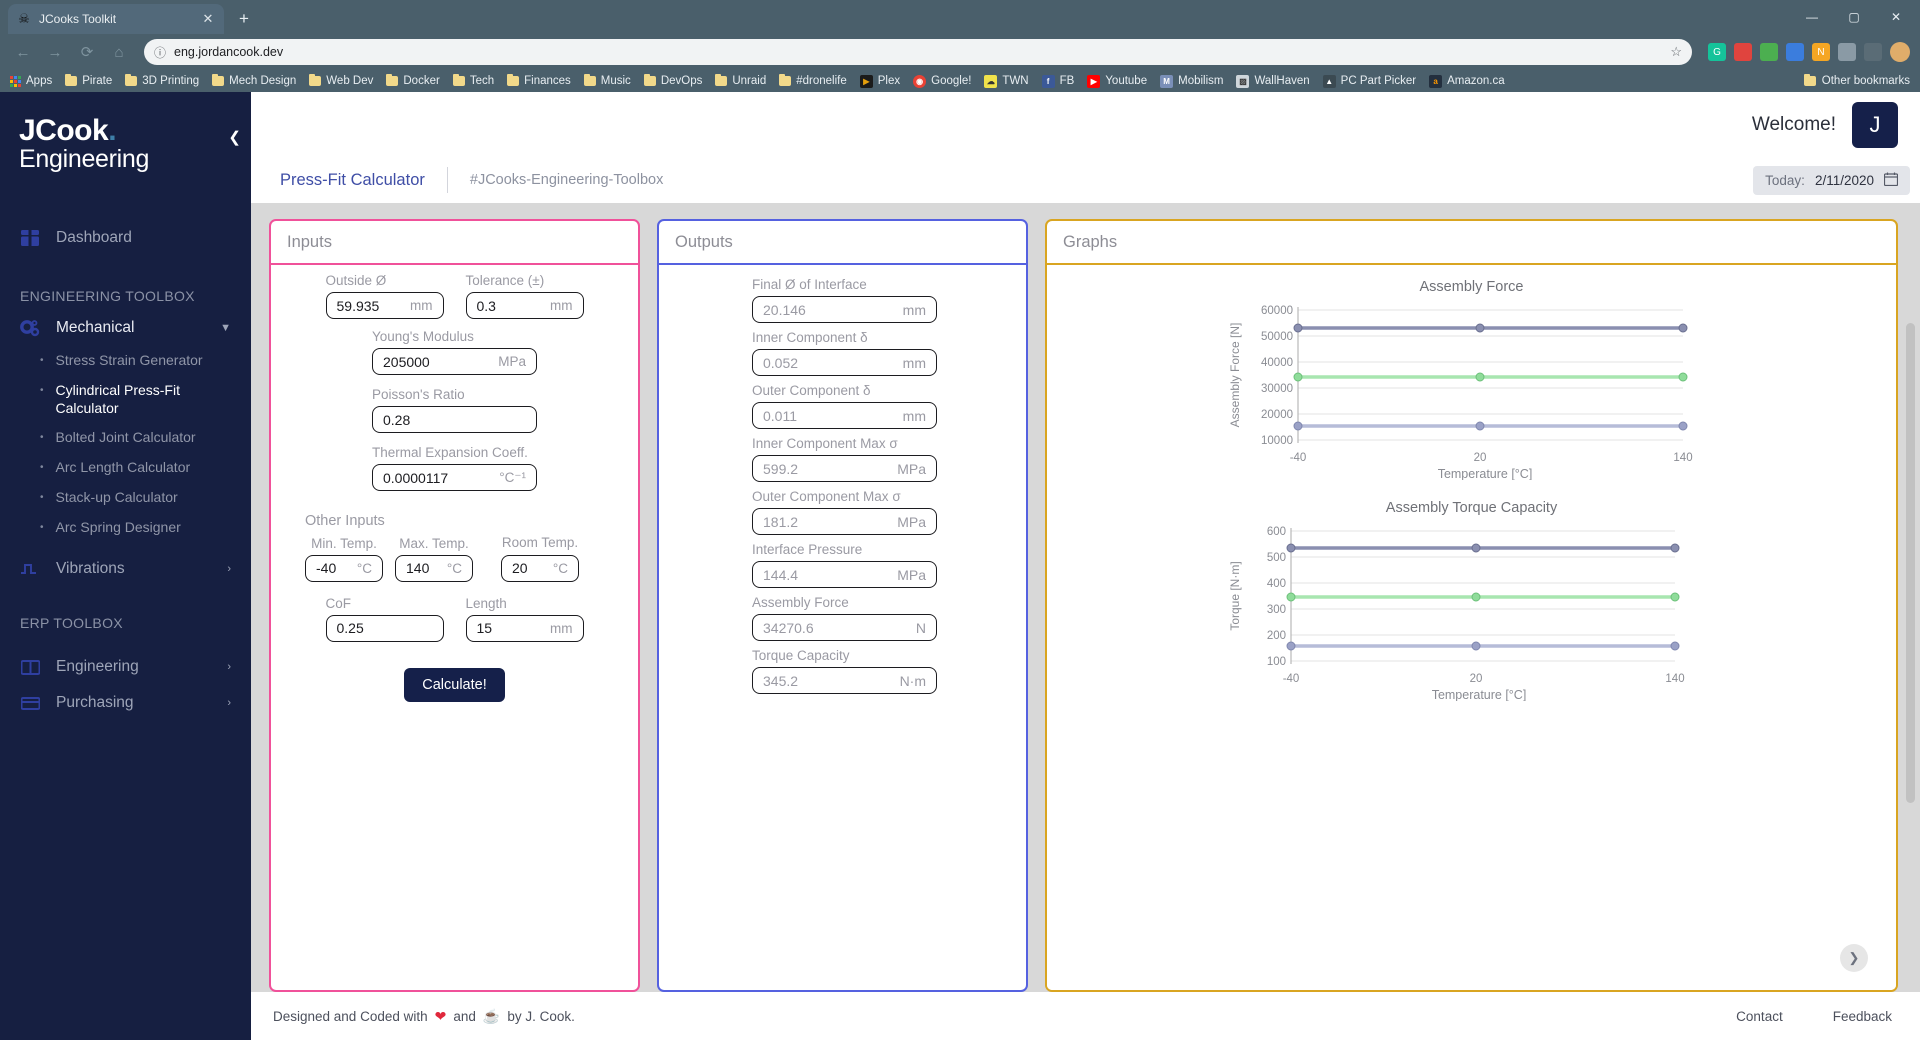  Describe the element at coordinates (1891, 180) in the screenshot. I see `calendar-icon` at that location.